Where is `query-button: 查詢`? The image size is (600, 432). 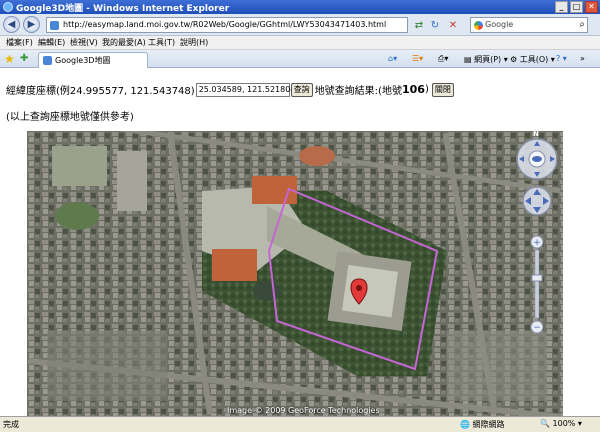 query-button: 查詢 is located at coordinates (301, 89).